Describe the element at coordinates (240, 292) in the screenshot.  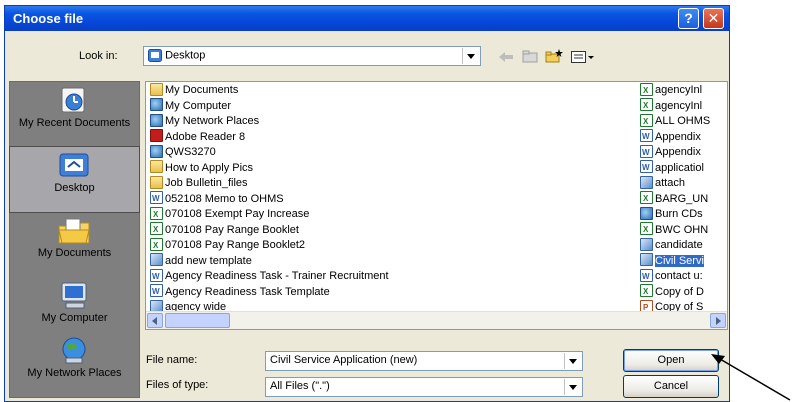
I see `file-list-item: Agency Readiness Task Template` at that location.